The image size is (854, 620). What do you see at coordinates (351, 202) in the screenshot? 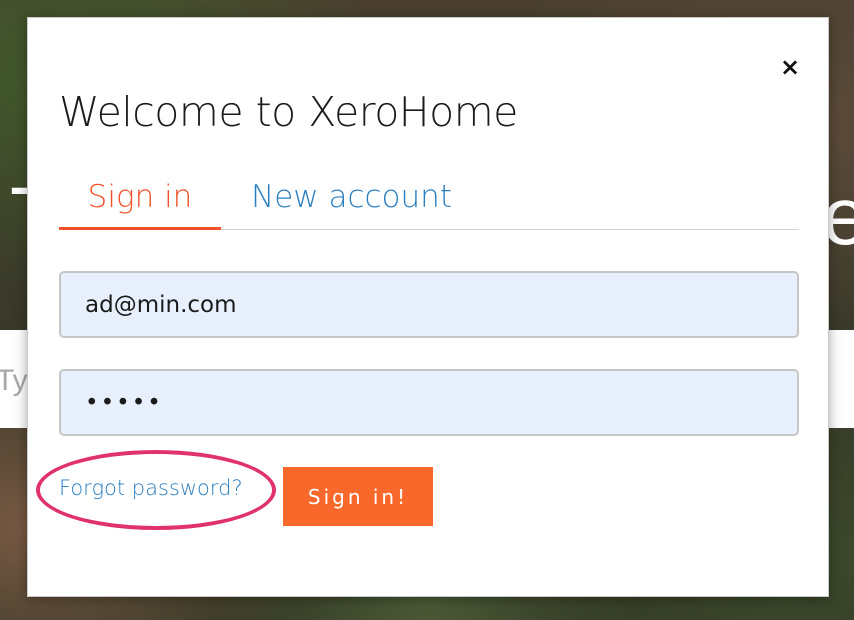
I see `tab-new-account: New account` at bounding box center [351, 202].